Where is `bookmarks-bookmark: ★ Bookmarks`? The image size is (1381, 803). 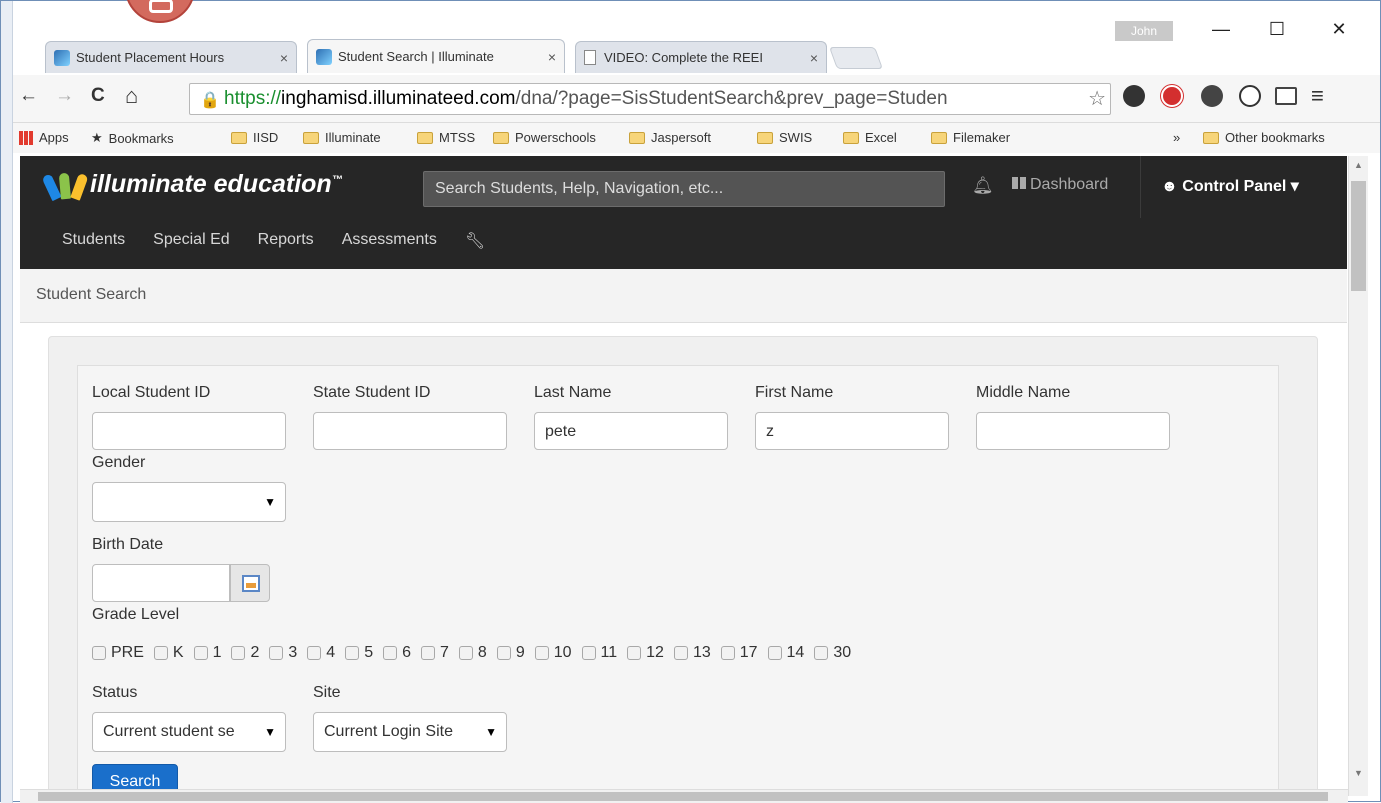 bookmarks-bookmark: ★ Bookmarks is located at coordinates (132, 138).